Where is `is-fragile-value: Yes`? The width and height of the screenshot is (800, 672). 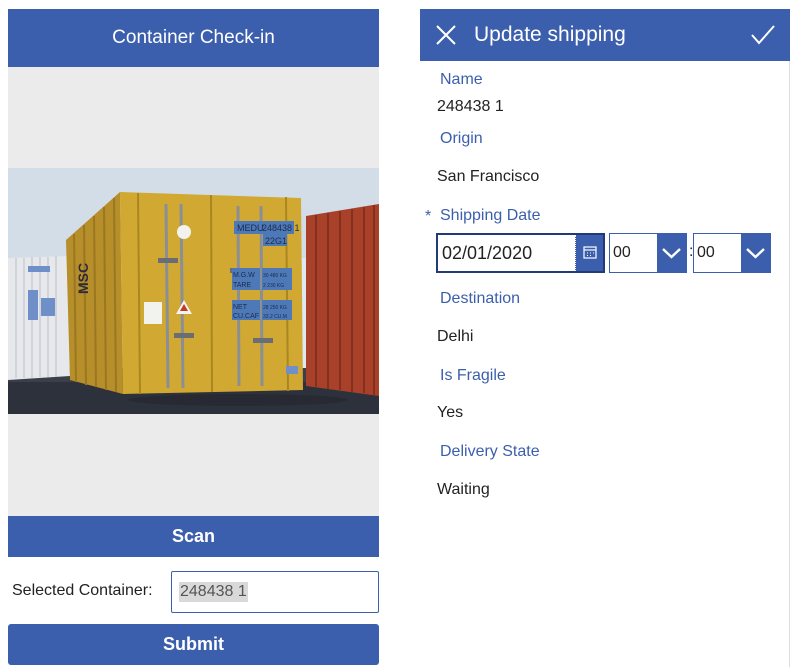 is-fragile-value: Yes is located at coordinates (450, 412).